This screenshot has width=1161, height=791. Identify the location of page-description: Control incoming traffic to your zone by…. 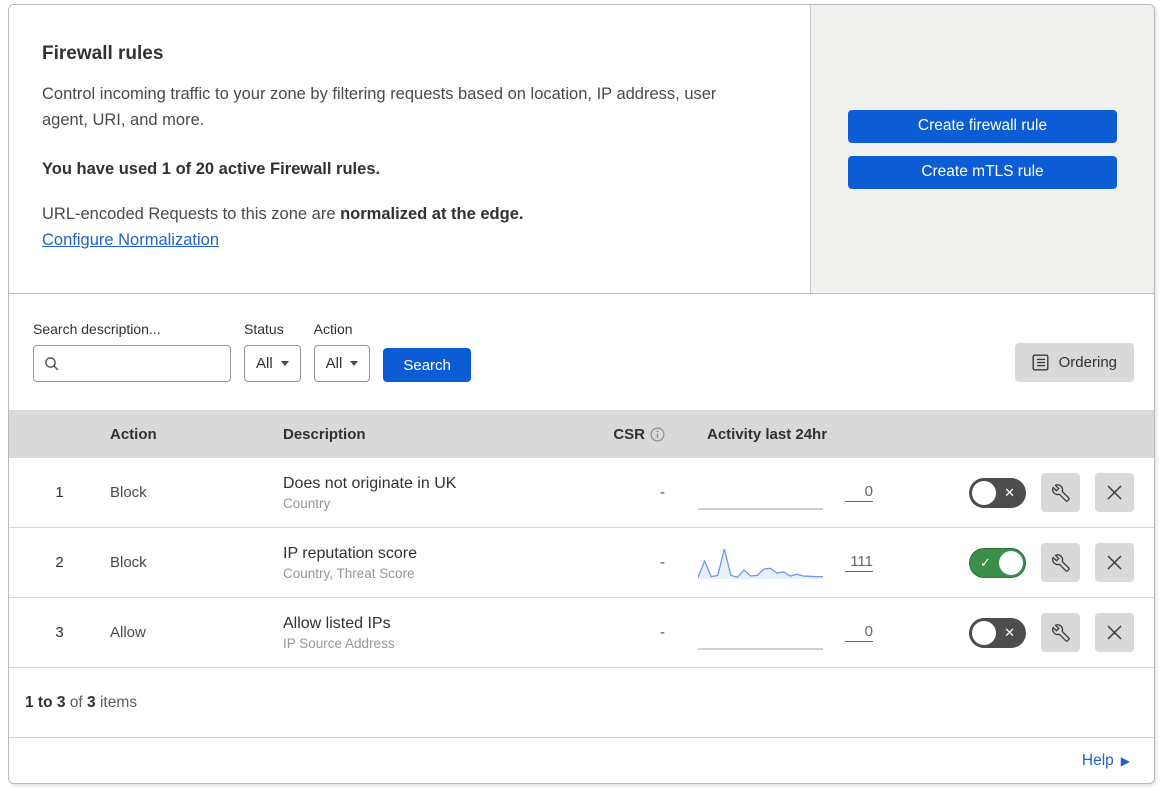
(379, 107).